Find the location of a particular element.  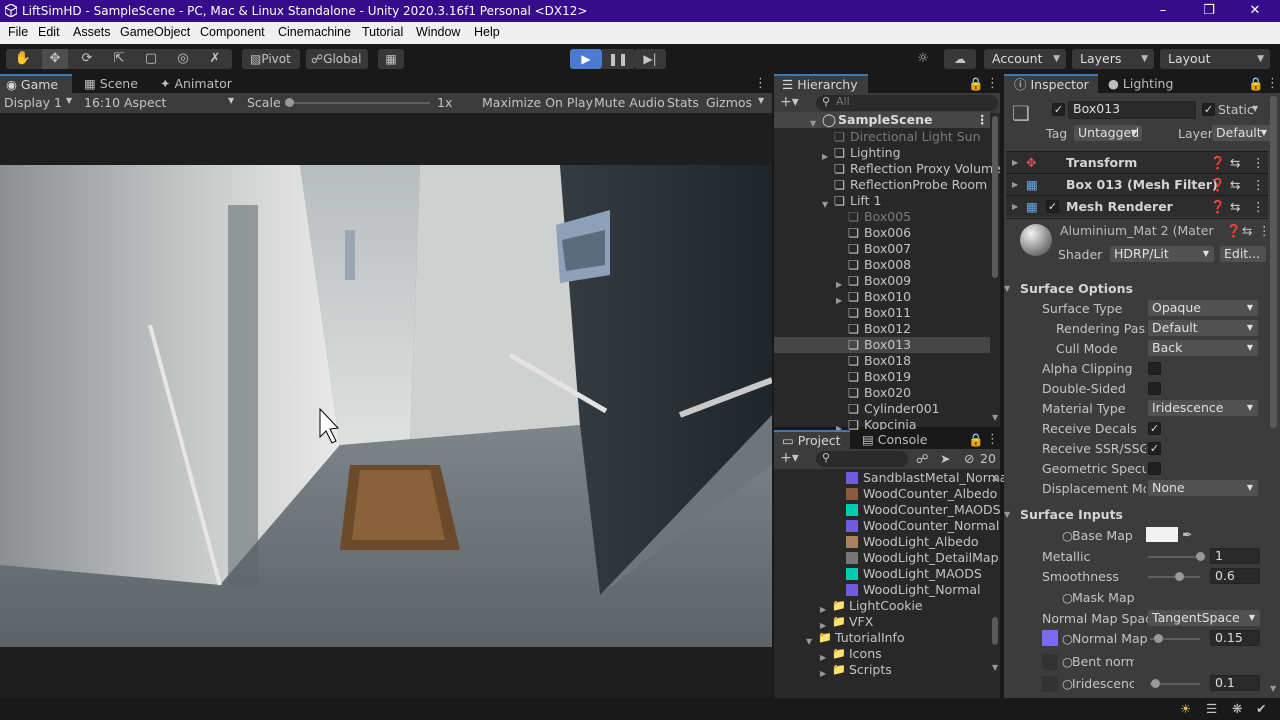

rect-tool-icon: ▢ is located at coordinates (151, 59).